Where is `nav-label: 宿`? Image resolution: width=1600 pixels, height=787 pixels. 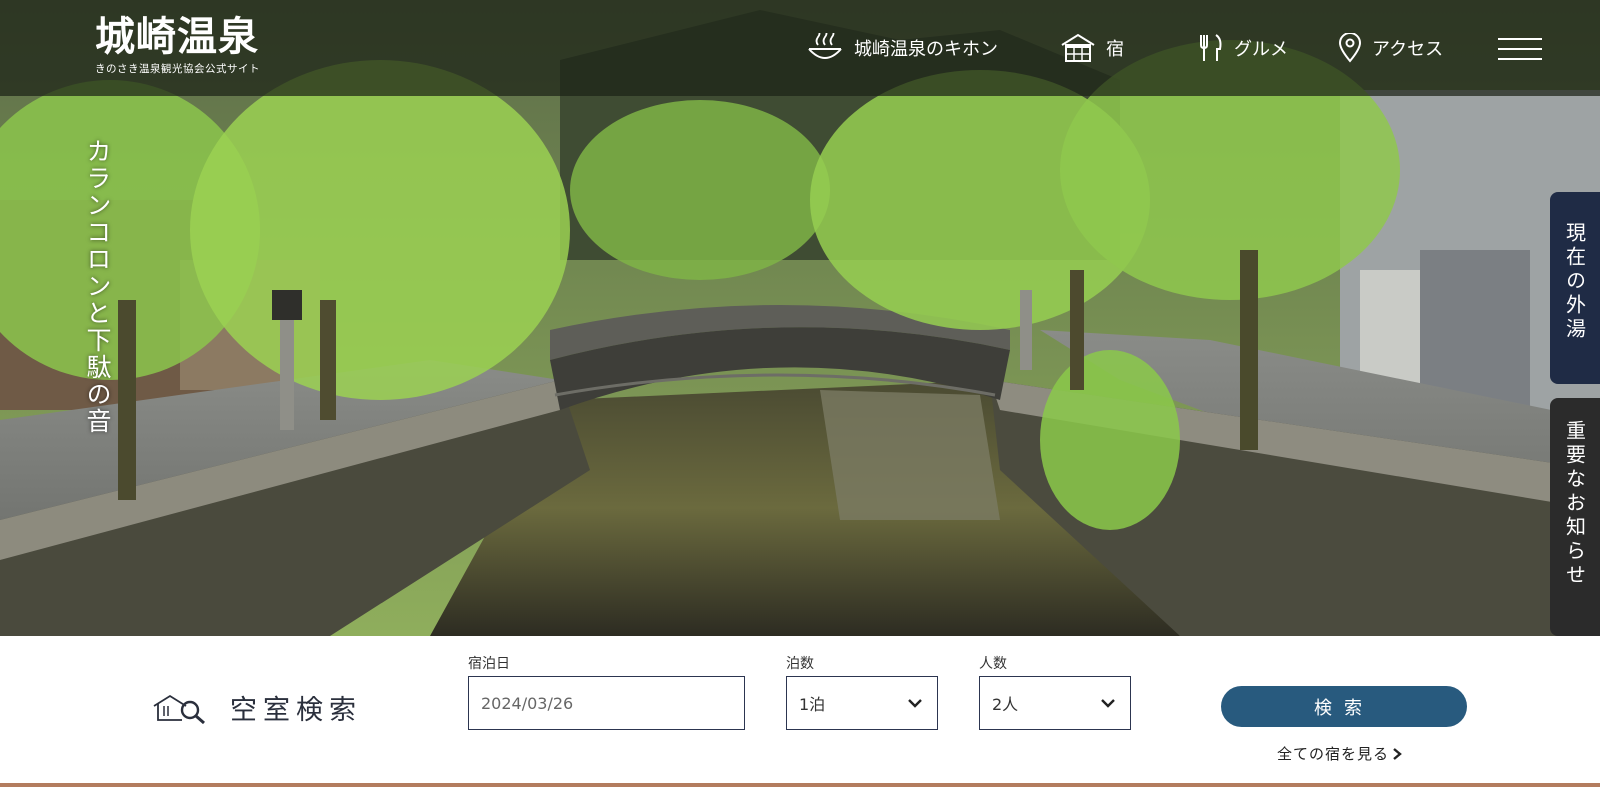
nav-label: 宿 is located at coordinates (1115, 49).